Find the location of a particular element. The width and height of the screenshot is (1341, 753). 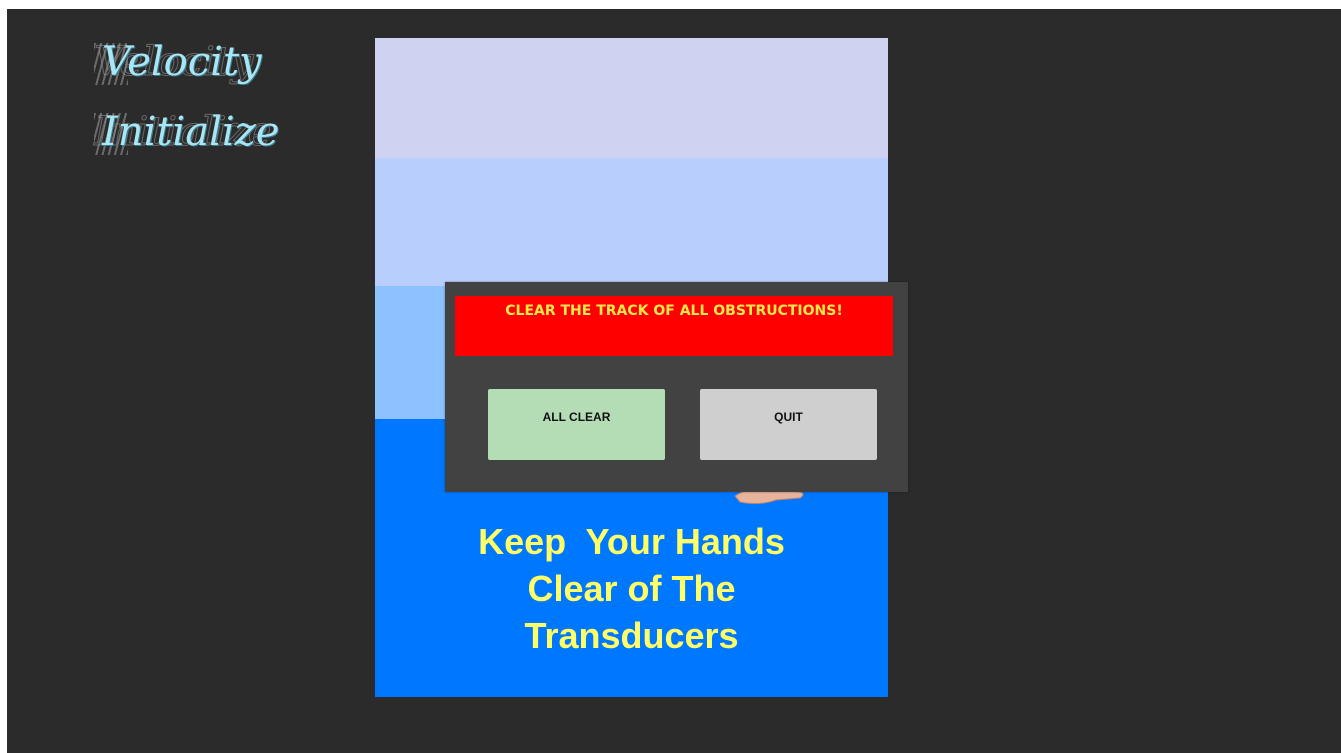

quit-button: QUIT is located at coordinates (788, 424).